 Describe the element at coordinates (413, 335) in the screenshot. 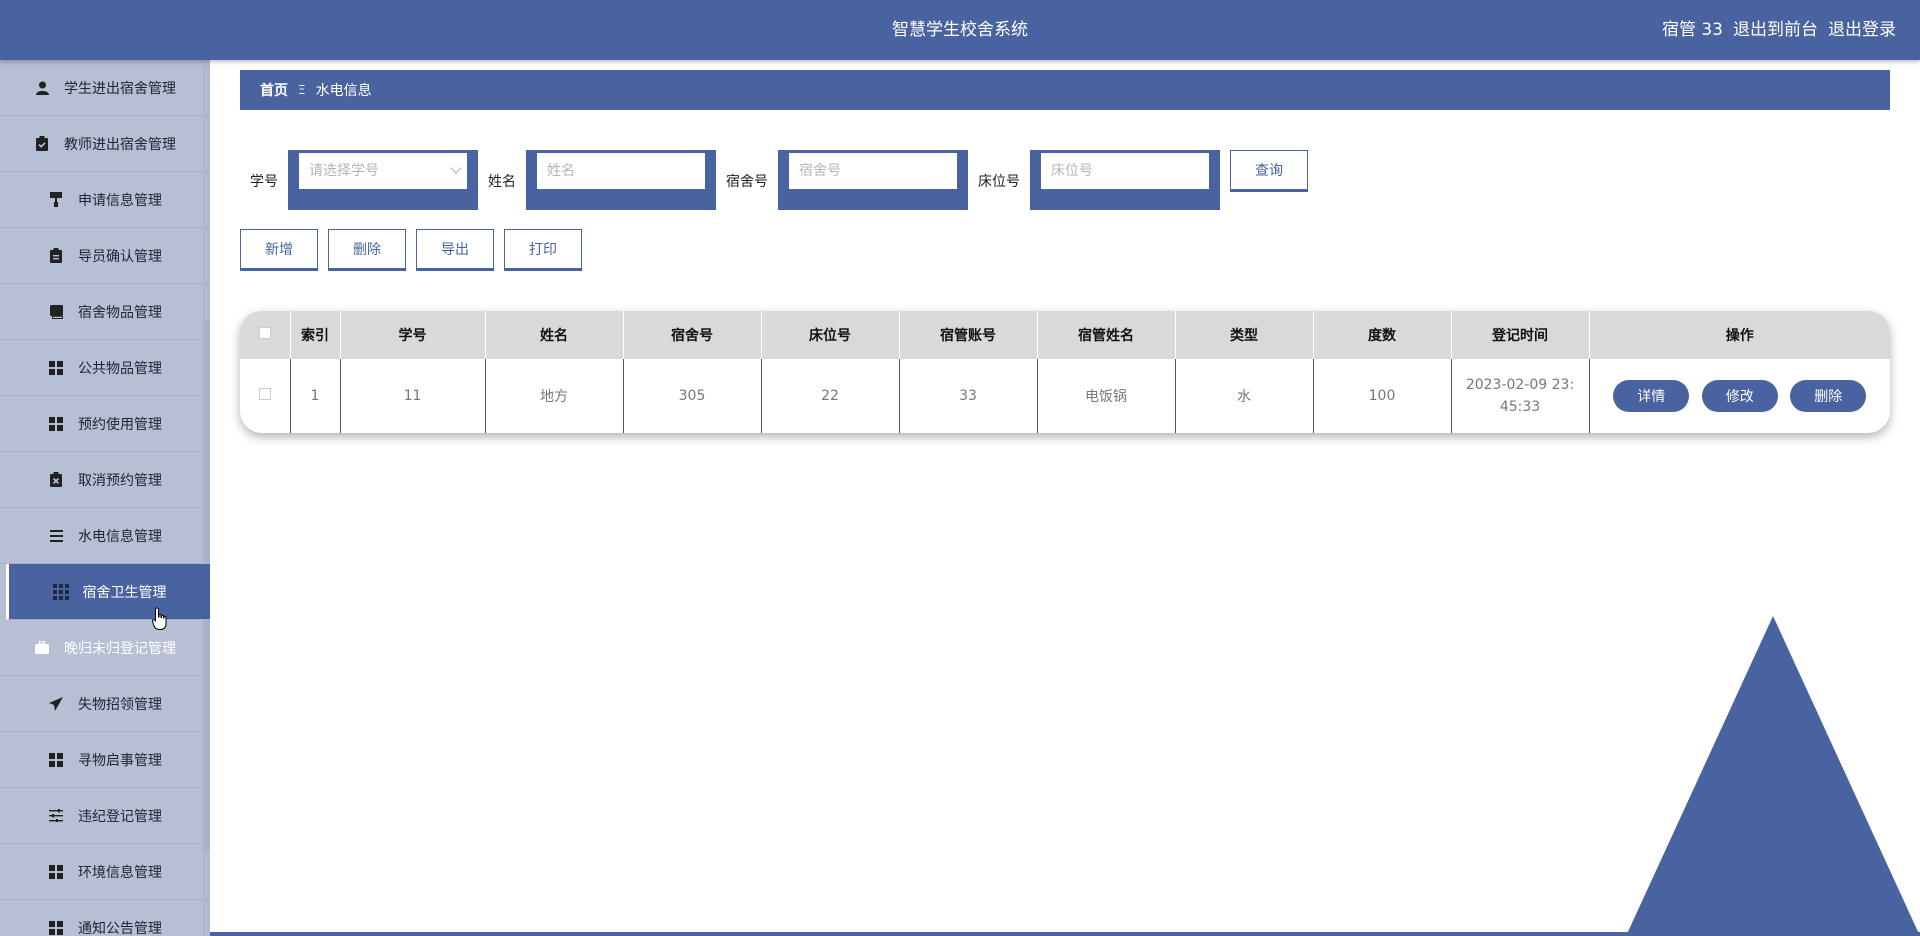

I see `col-header: 学号` at that location.